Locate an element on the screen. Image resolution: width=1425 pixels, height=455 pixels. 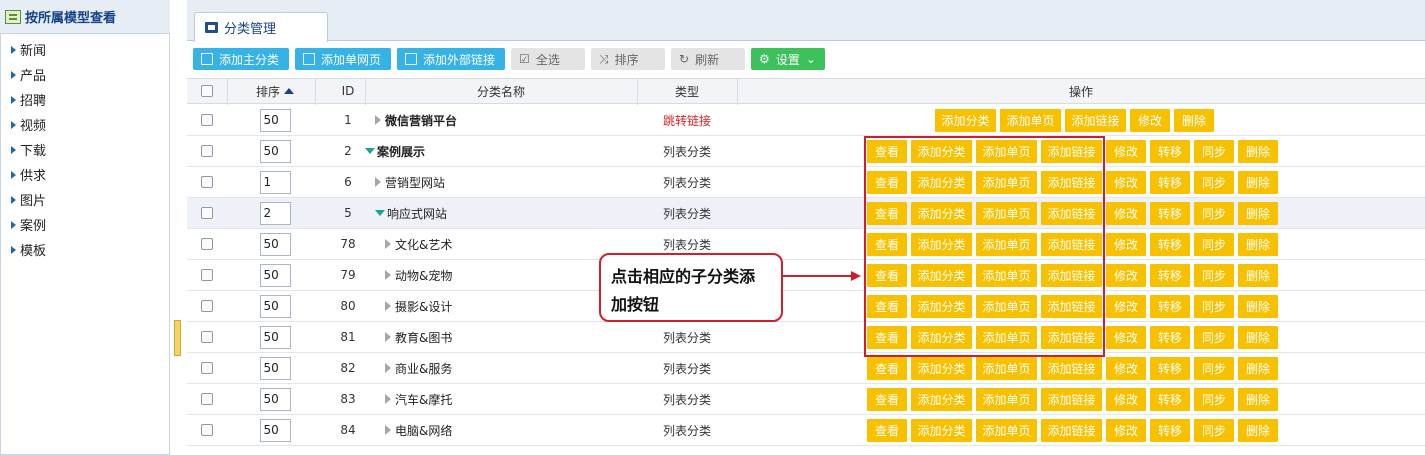
refresh-button: ↻ 刷新 is located at coordinates (708, 59).